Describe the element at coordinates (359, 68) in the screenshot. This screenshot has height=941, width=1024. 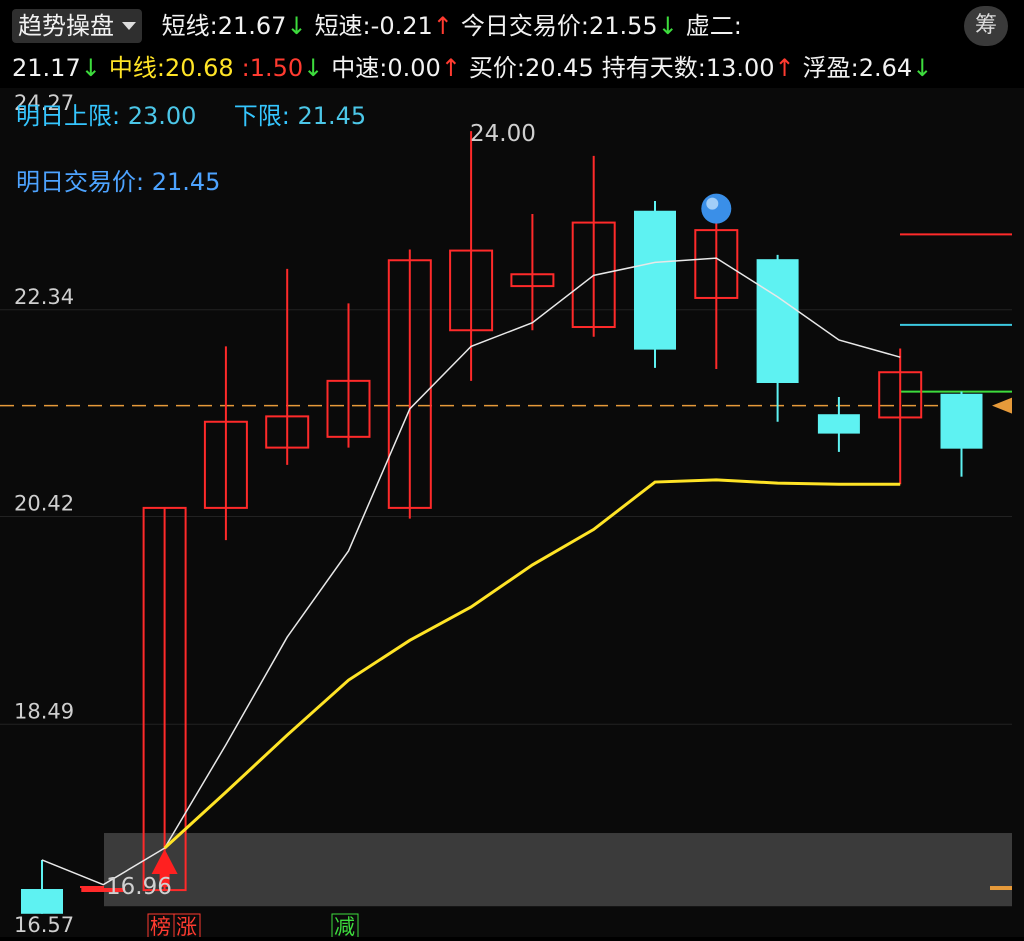
I see `indicator-label: 中速:` at that location.